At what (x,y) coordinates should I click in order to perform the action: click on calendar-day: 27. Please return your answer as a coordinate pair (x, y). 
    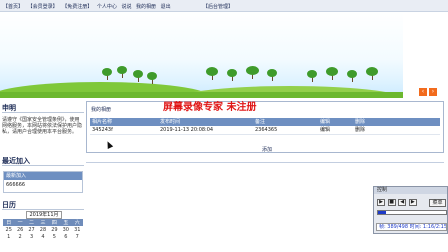
    Looking at the image, I should click on (31, 229).